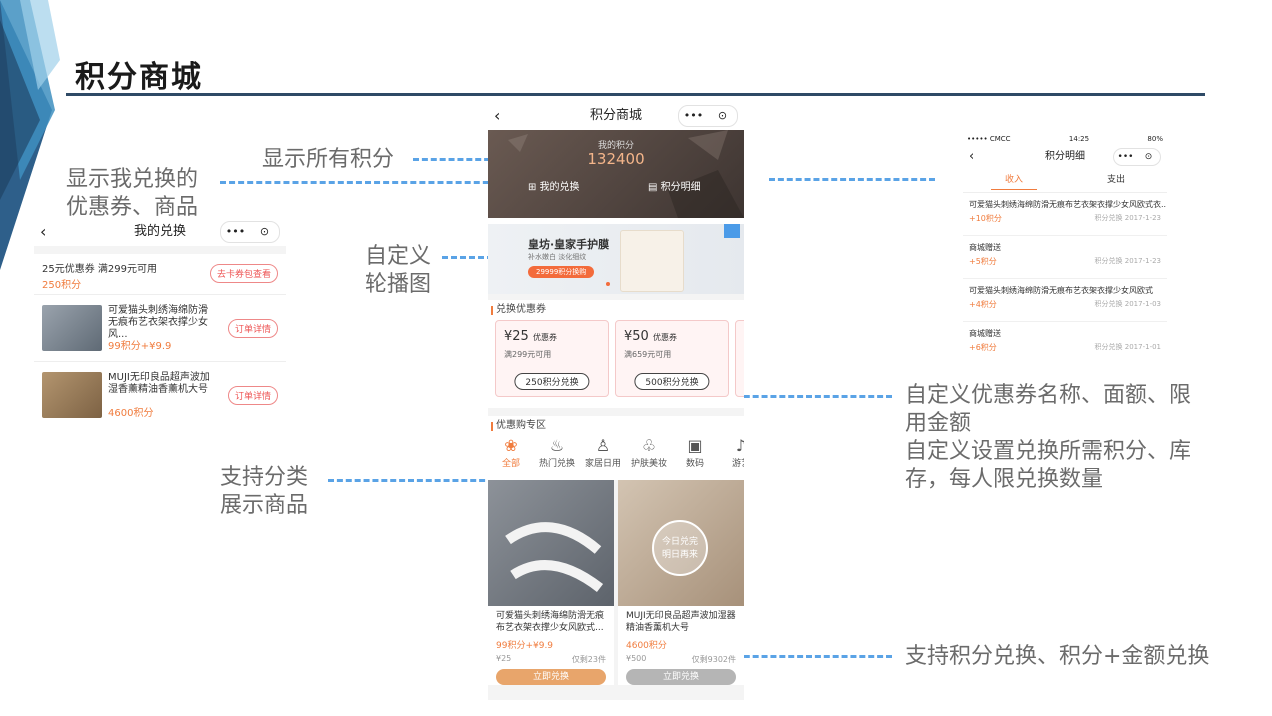  What do you see at coordinates (99, 269) in the screenshot?
I see `exchange-row-title: 25元优惠券 满299元可用` at bounding box center [99, 269].